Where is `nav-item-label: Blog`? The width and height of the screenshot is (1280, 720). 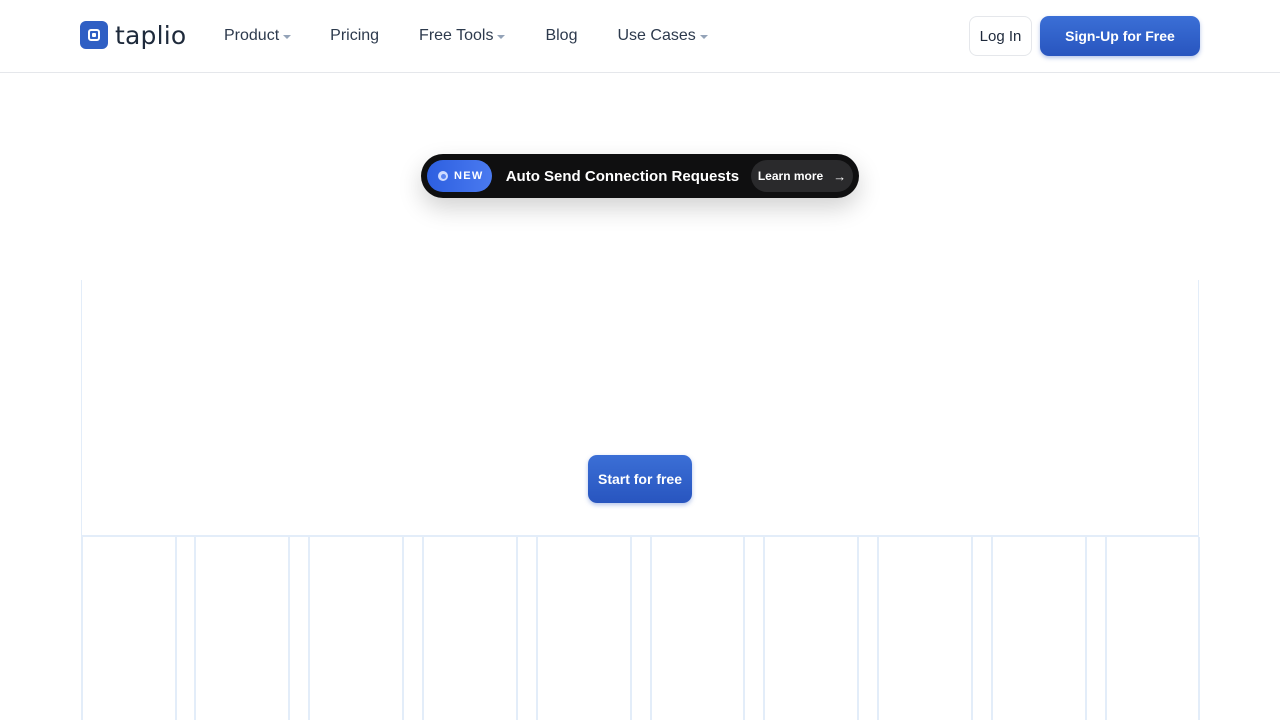 nav-item-label: Blog is located at coordinates (561, 35).